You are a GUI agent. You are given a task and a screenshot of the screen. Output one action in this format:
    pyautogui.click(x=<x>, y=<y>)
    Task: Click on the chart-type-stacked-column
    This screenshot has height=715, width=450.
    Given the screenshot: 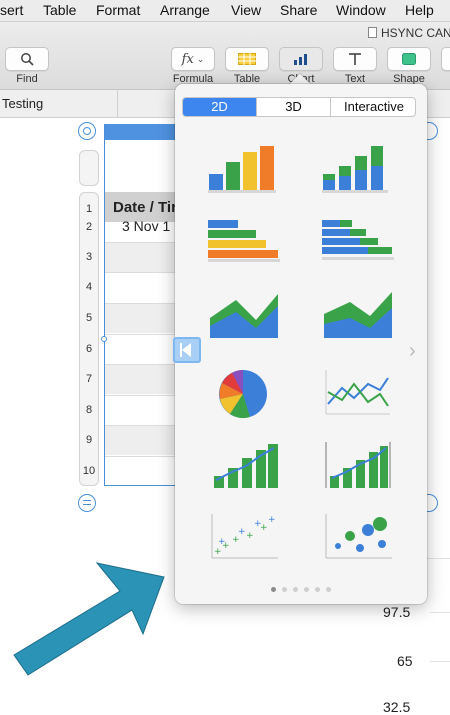 What is the action you would take?
    pyautogui.click(x=358, y=168)
    